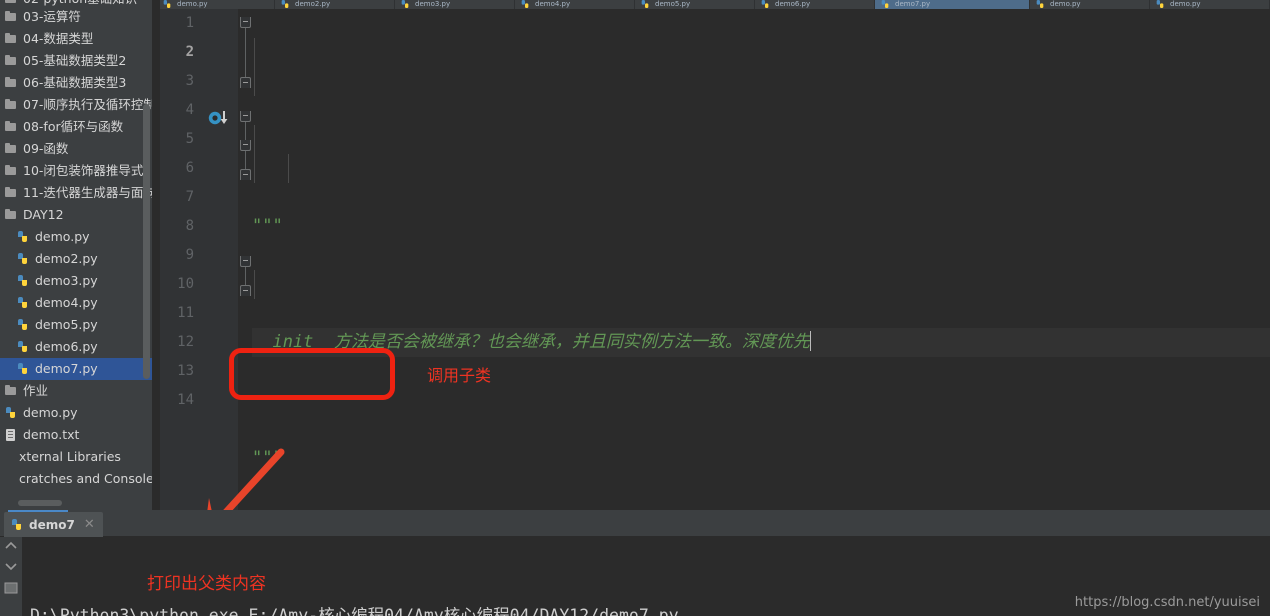  I want to click on code-line-3: """, so click(761, 458).